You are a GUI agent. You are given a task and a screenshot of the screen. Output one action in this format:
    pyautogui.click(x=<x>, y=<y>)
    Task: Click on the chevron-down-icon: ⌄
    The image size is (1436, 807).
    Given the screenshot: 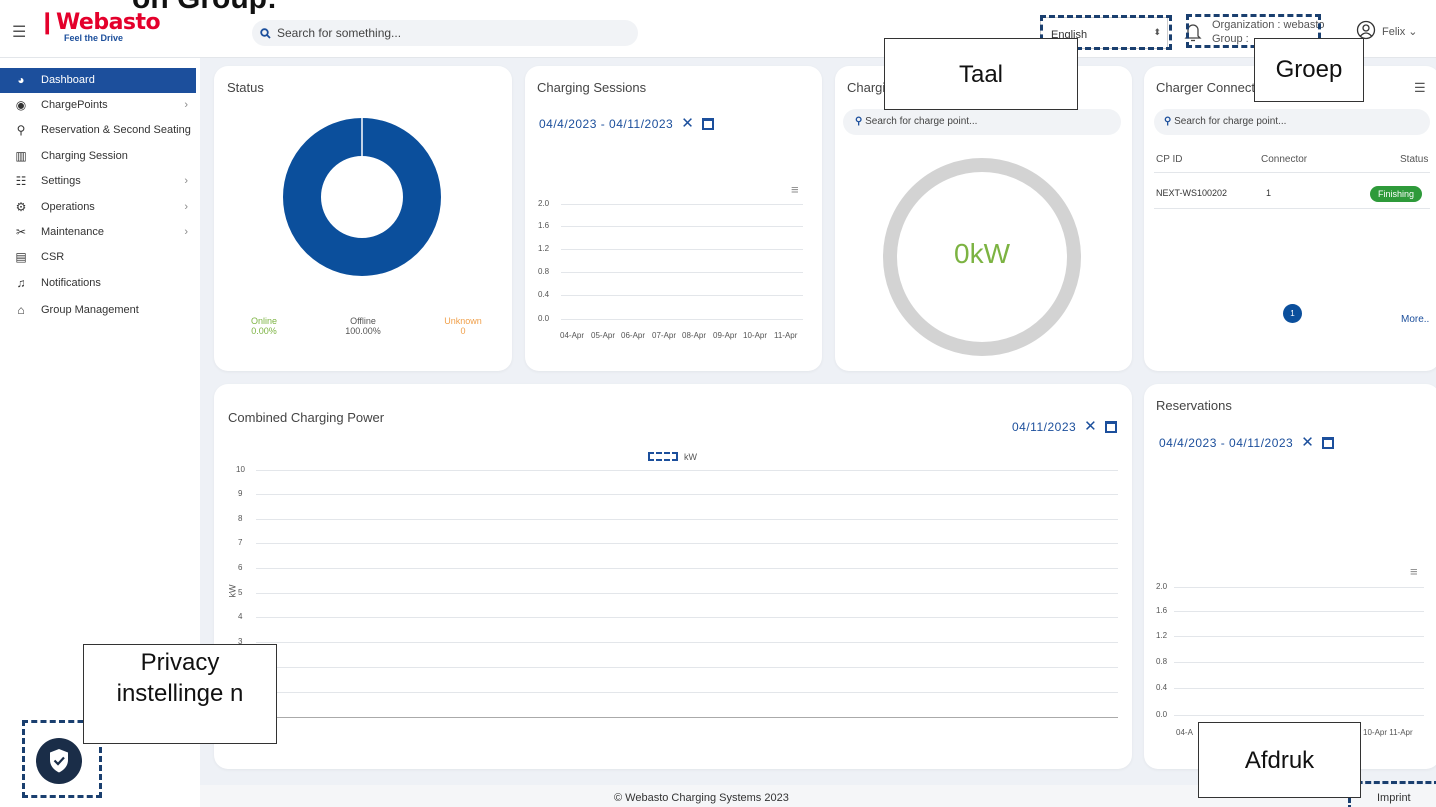 What is the action you would take?
    pyautogui.click(x=1413, y=32)
    